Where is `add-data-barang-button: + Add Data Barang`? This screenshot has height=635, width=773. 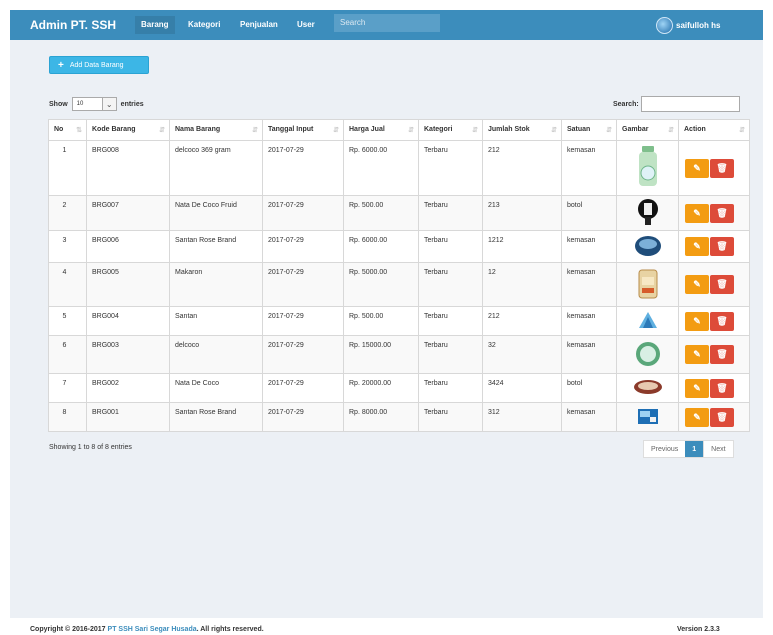 add-data-barang-button: + Add Data Barang is located at coordinates (99, 65).